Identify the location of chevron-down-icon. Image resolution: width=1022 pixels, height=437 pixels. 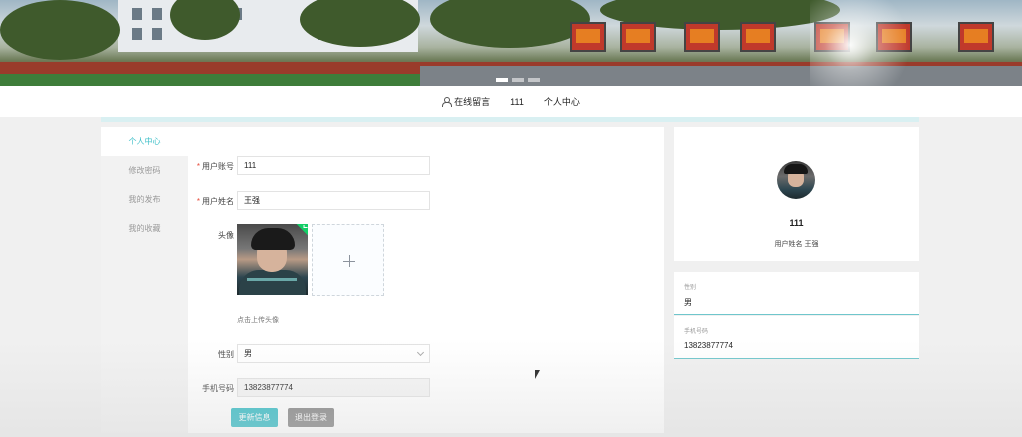
(420, 352).